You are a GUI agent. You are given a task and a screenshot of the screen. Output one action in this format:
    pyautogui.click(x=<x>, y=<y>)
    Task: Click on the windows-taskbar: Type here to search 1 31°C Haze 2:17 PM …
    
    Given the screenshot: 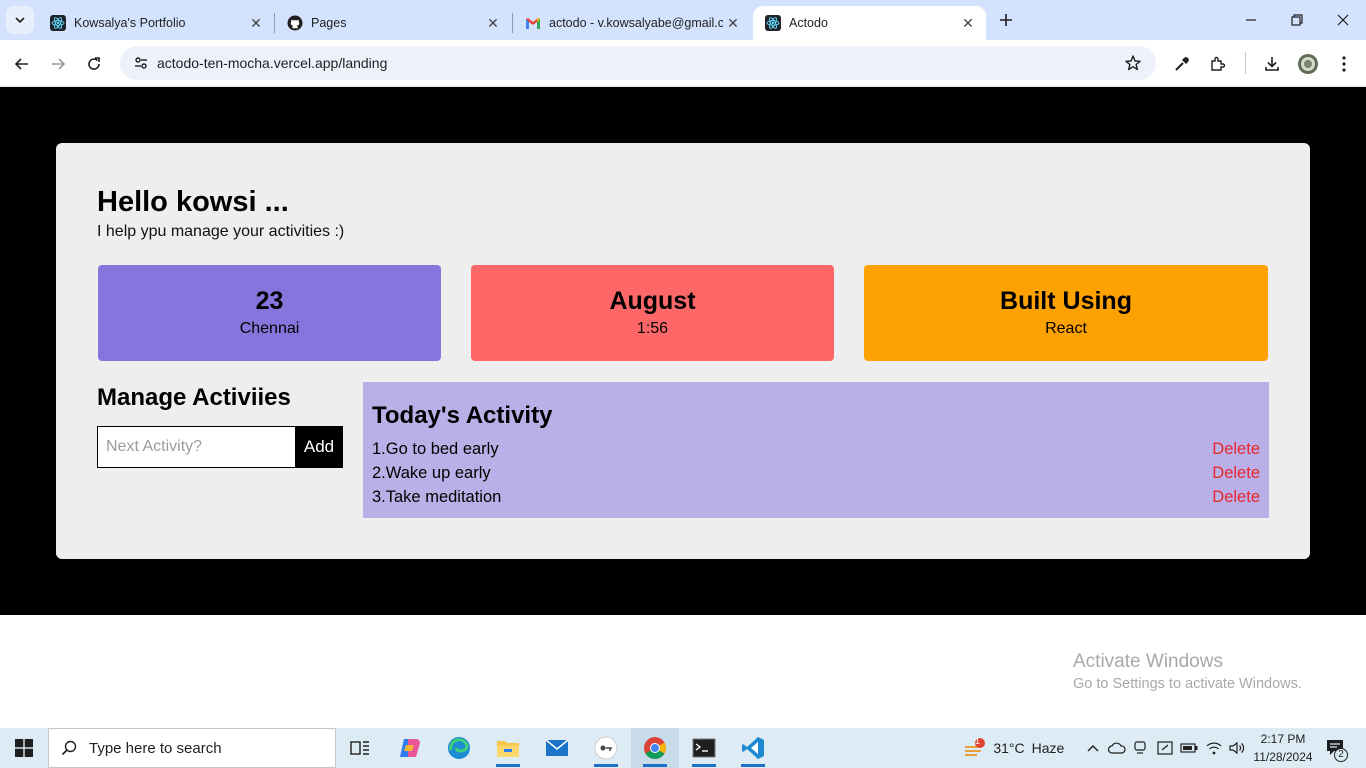 What is the action you would take?
    pyautogui.click(x=683, y=748)
    